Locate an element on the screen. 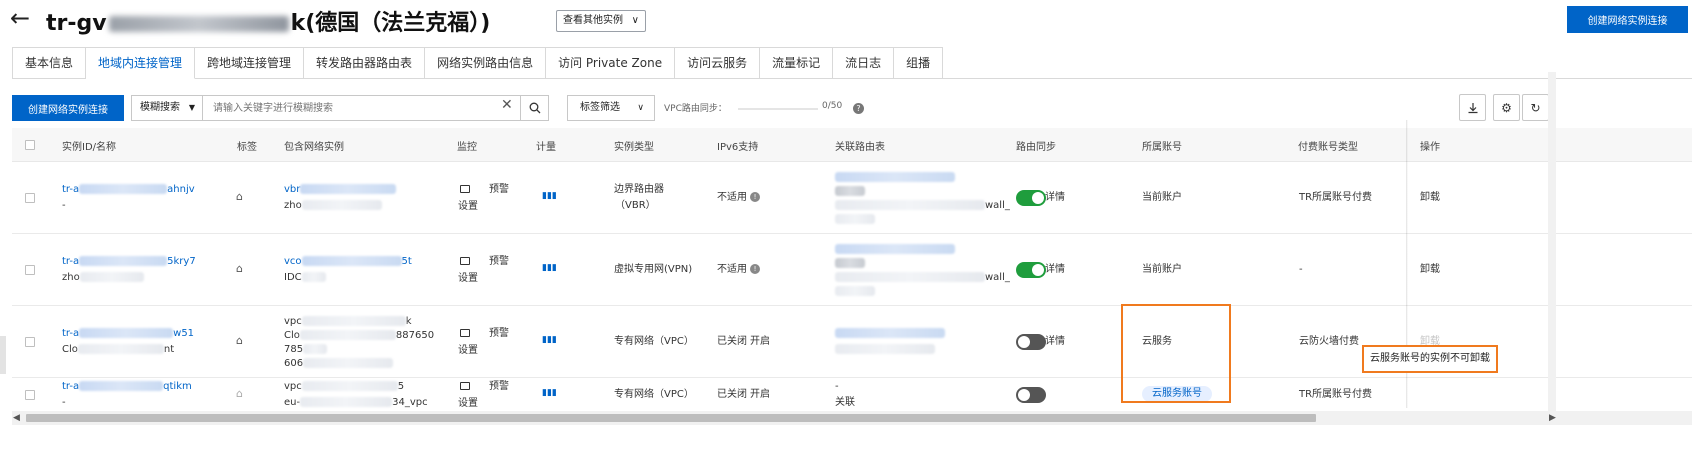 The width and height of the screenshot is (1692, 463). caret-down-icon: ▼ is located at coordinates (191, 107).